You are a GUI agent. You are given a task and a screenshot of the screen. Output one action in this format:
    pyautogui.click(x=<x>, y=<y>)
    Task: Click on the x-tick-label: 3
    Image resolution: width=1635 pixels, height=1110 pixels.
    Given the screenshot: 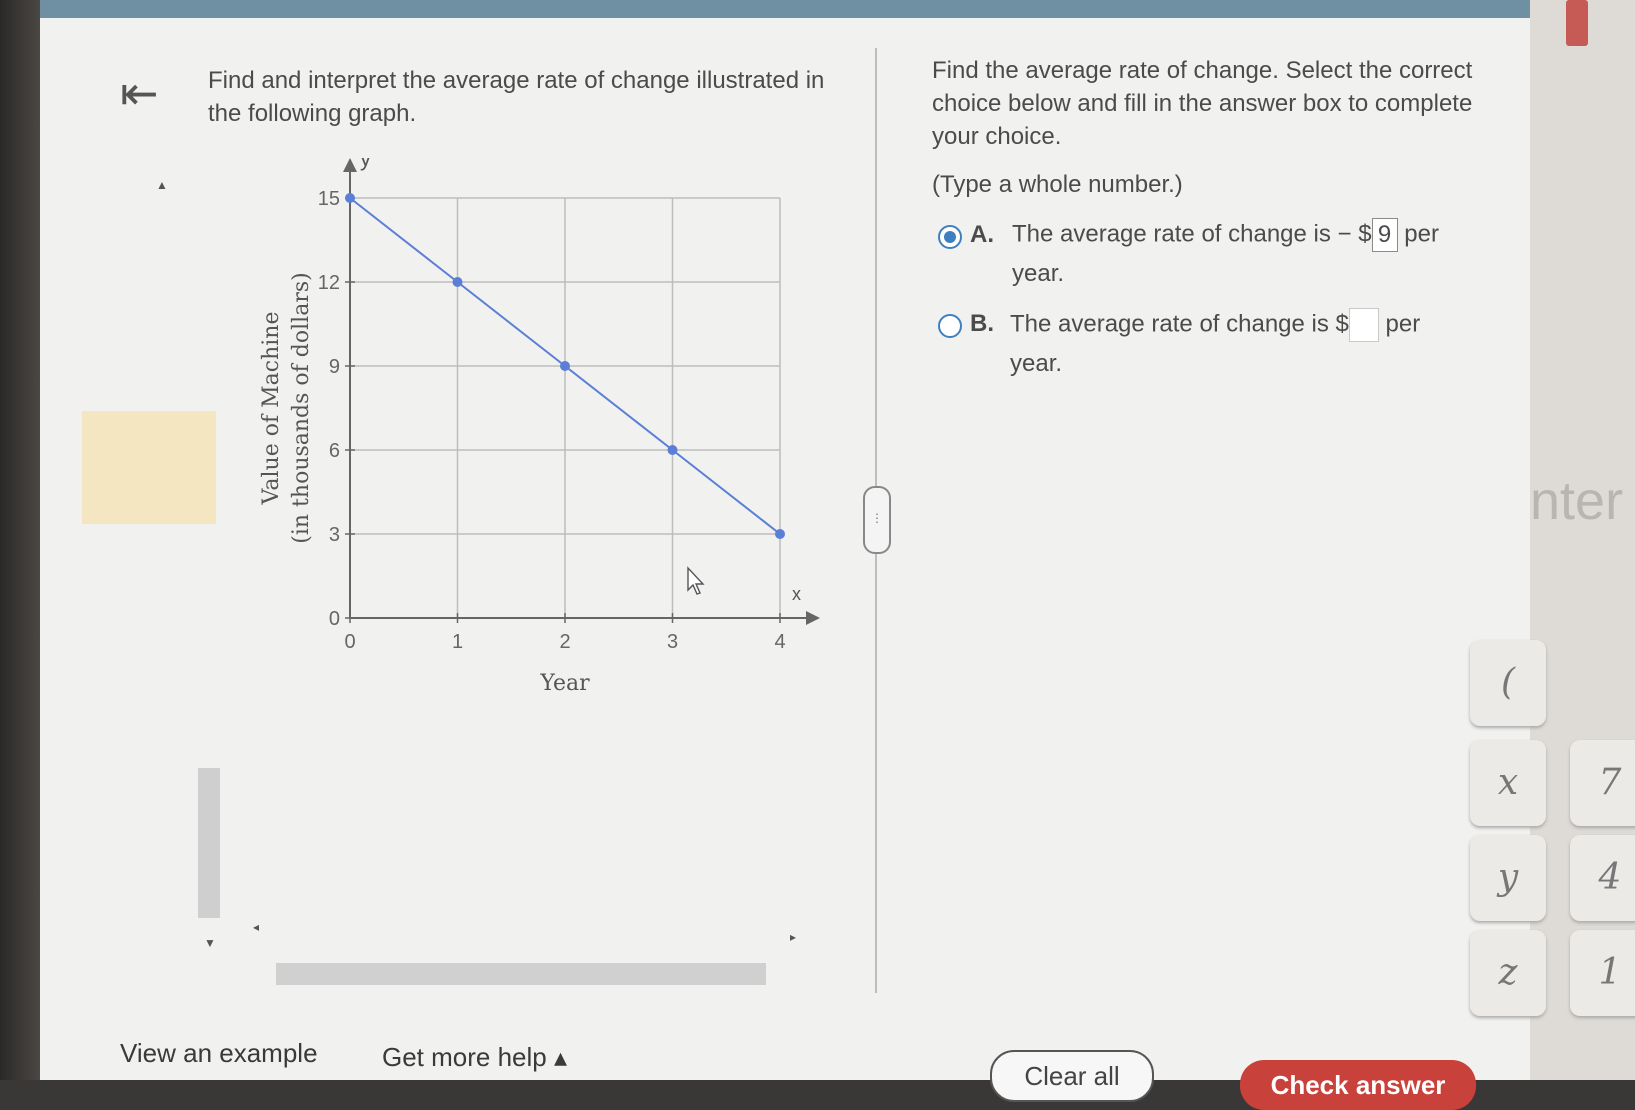 What is the action you would take?
    pyautogui.click(x=672, y=642)
    